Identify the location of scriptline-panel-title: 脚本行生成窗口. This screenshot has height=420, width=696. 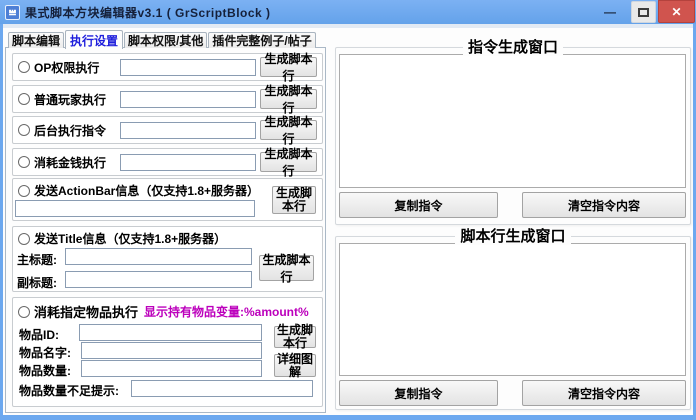
(513, 235).